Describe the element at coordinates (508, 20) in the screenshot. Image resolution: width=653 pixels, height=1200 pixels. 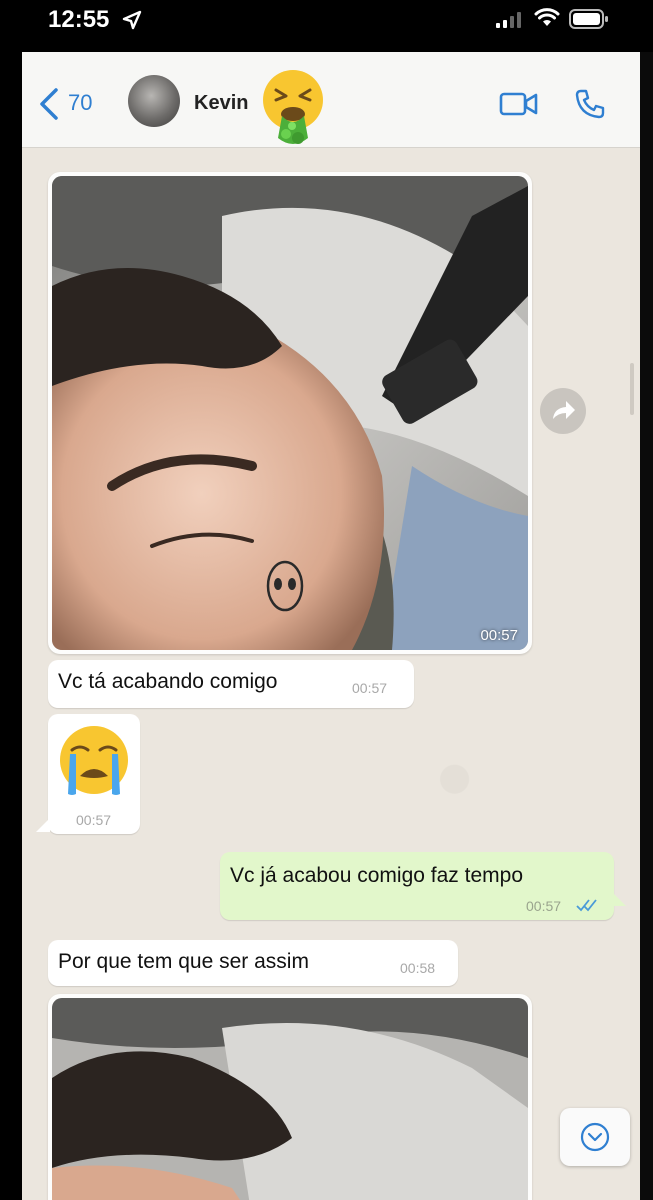
I see `cellular-signal-icon` at that location.